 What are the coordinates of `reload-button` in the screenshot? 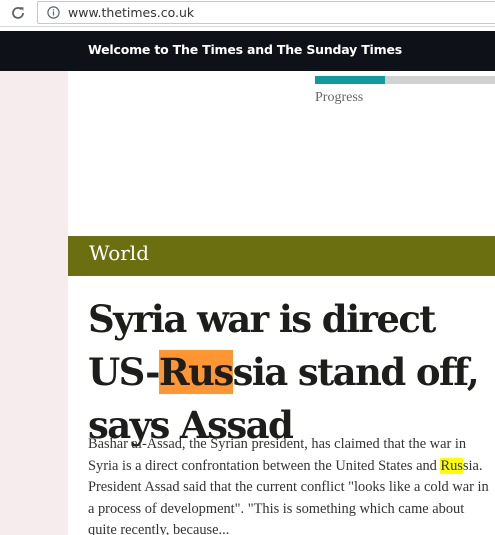 It's located at (18, 13).